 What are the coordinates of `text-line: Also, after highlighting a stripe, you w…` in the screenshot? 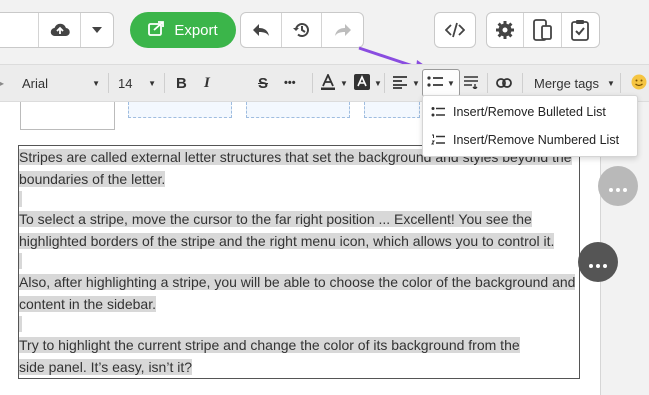 It's located at (297, 282).